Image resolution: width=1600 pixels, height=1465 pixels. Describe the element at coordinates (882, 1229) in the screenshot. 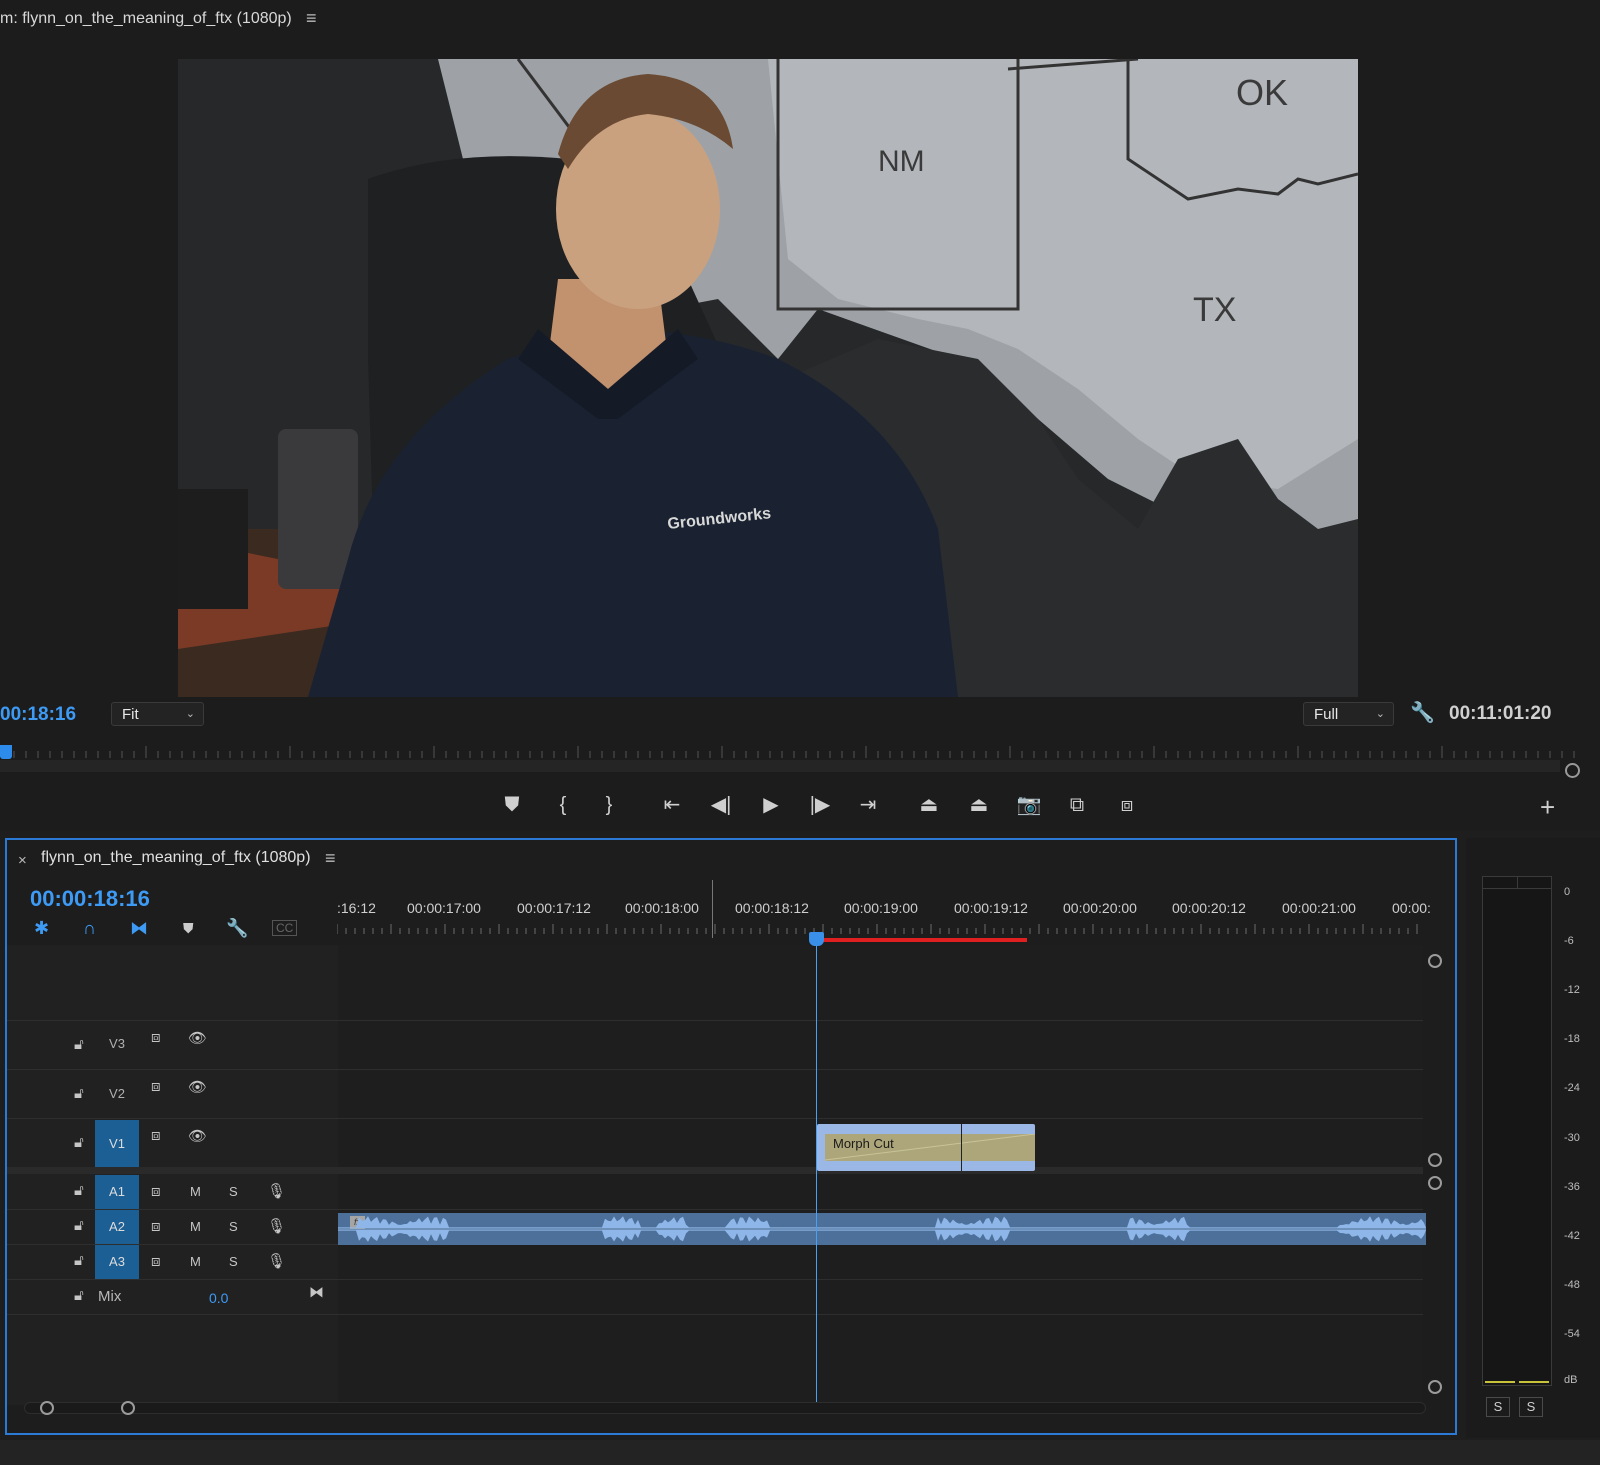

I see `audio-clip-a2: fx` at that location.